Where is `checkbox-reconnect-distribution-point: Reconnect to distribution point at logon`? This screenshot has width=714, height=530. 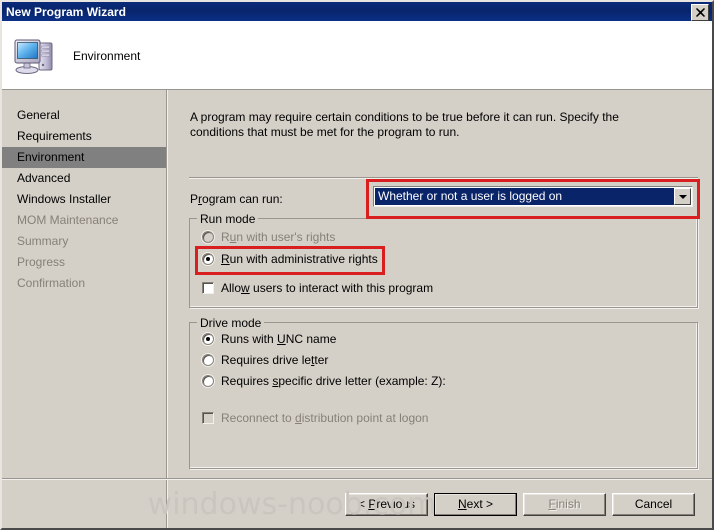 checkbox-reconnect-distribution-point: Reconnect to distribution point at logon is located at coordinates (315, 418).